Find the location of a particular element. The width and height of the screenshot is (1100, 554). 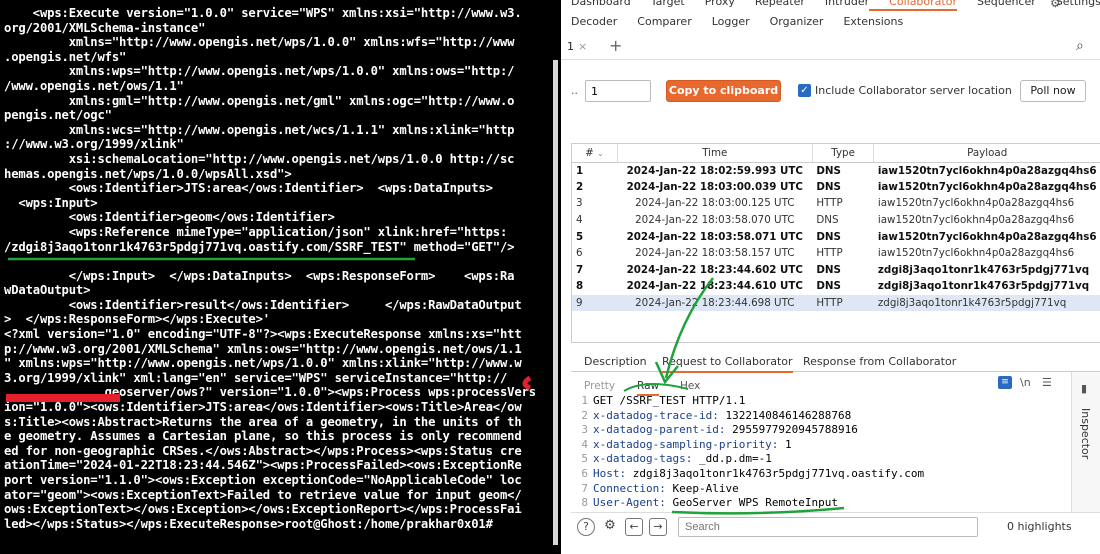

back-arrow-icon: ← is located at coordinates (634, 527).